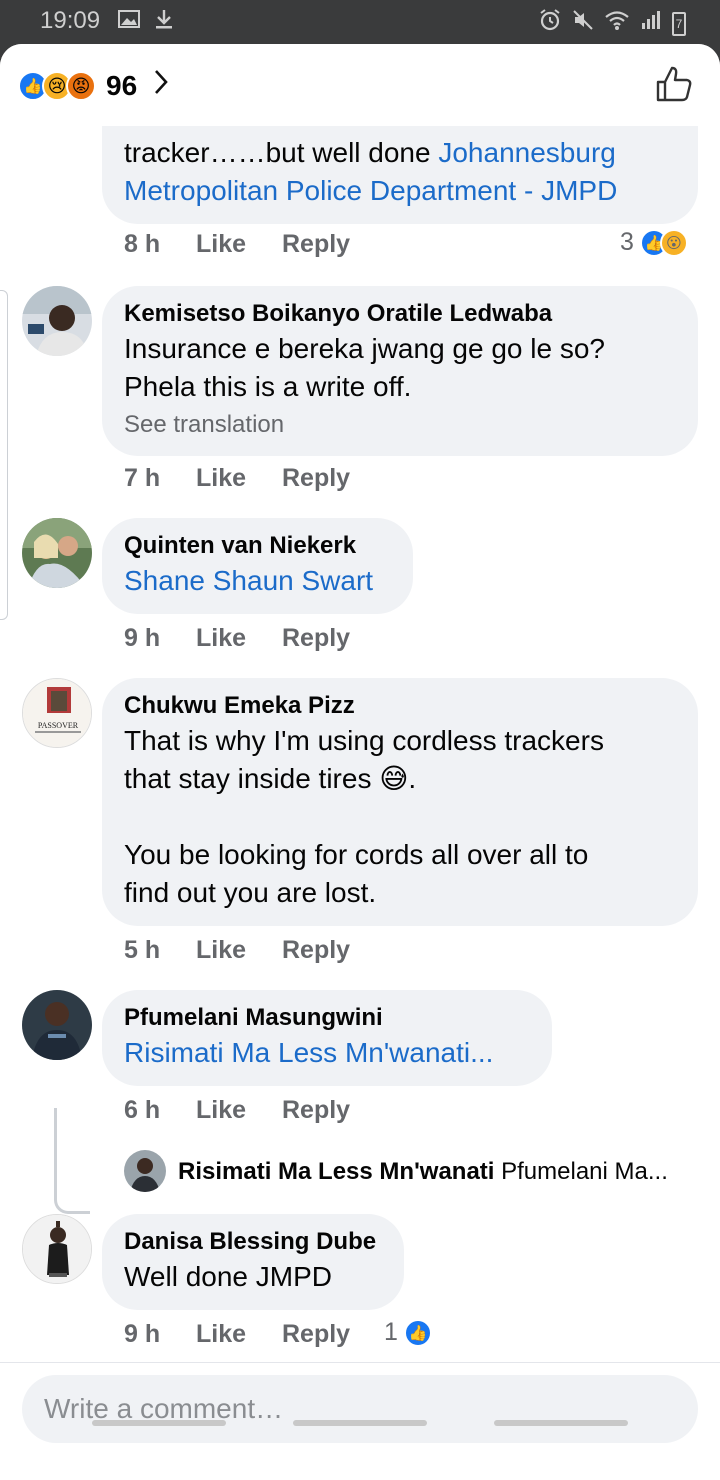 This screenshot has width=720, height=1480. Describe the element at coordinates (651, 23) in the screenshot. I see `signal-icon` at that location.